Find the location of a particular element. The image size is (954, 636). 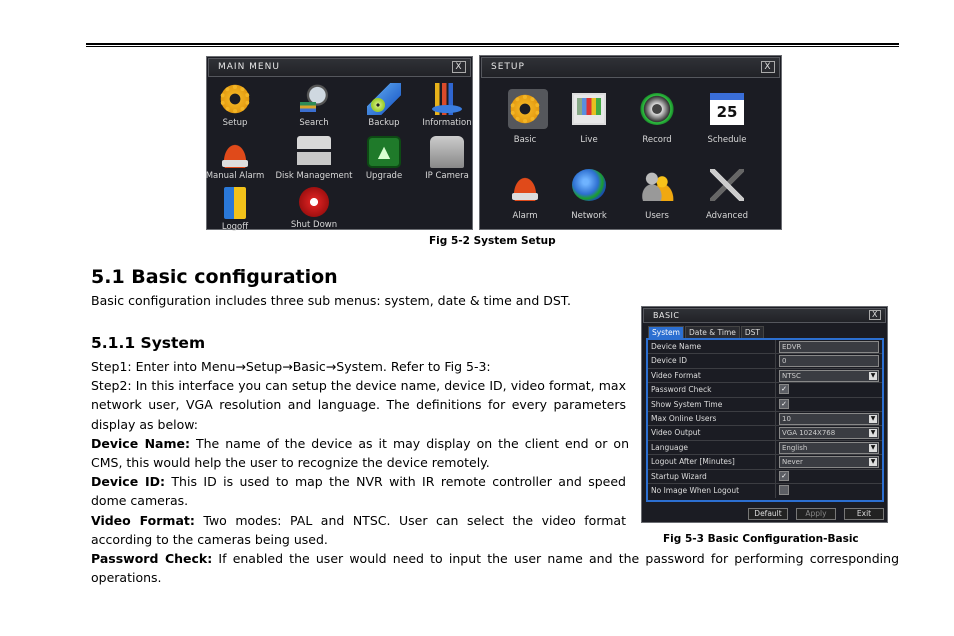

field-row-language: Language English ▼ is located at coordinates (765, 448).